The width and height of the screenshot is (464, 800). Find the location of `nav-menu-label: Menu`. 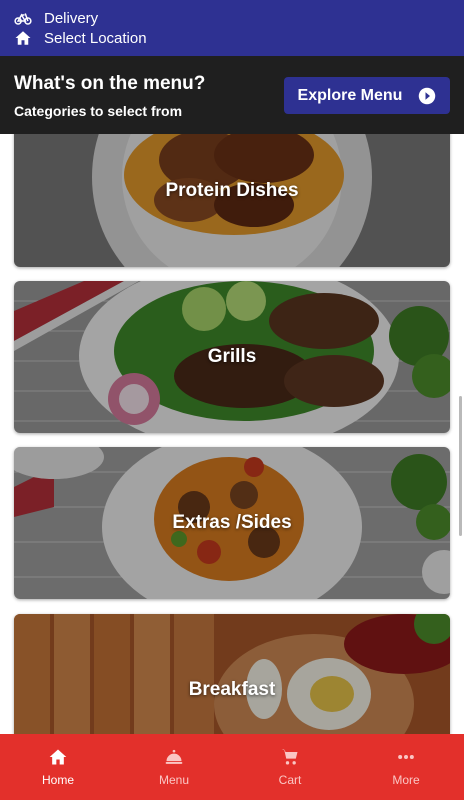

nav-menu-label: Menu is located at coordinates (174, 780).